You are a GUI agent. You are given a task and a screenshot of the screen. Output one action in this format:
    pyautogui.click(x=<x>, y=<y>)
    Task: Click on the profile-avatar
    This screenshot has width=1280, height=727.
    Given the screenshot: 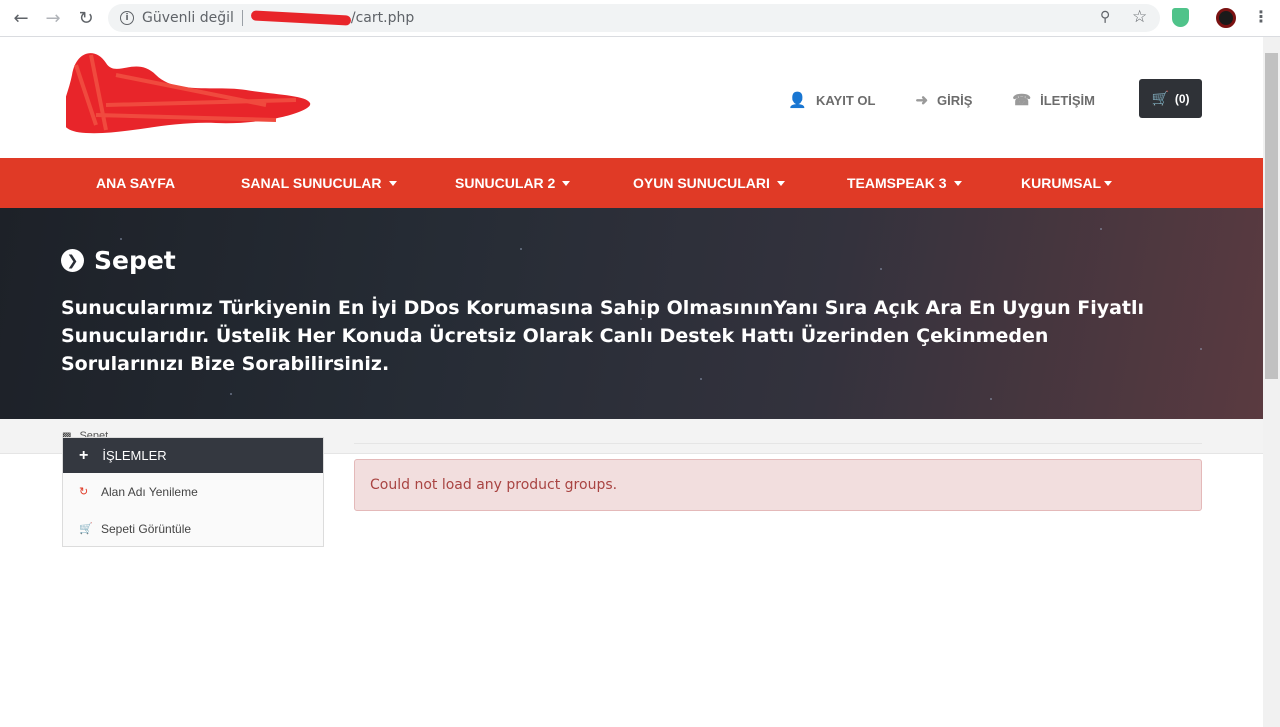 What is the action you would take?
    pyautogui.click(x=1226, y=18)
    